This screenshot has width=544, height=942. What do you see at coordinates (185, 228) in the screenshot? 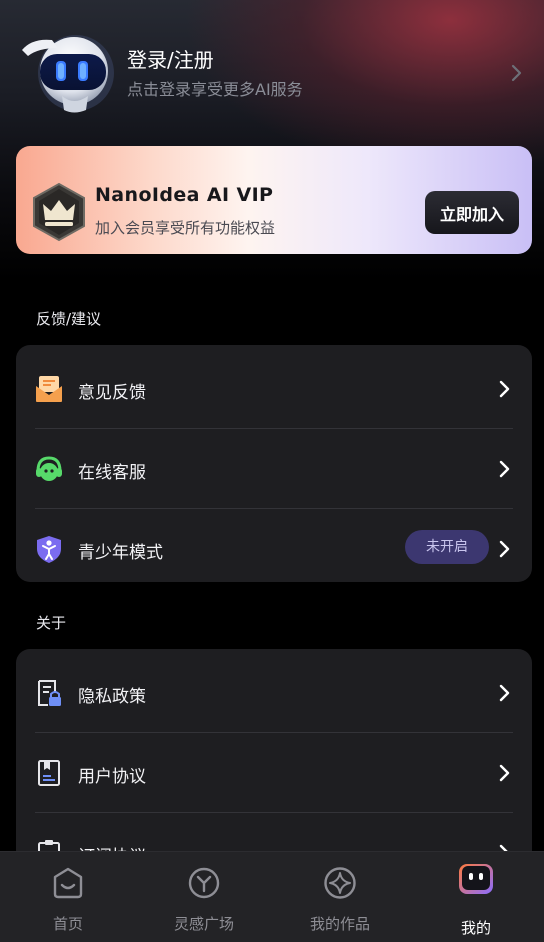
I see `vip-subtitle: 加入会员享受所有功能权益` at bounding box center [185, 228].